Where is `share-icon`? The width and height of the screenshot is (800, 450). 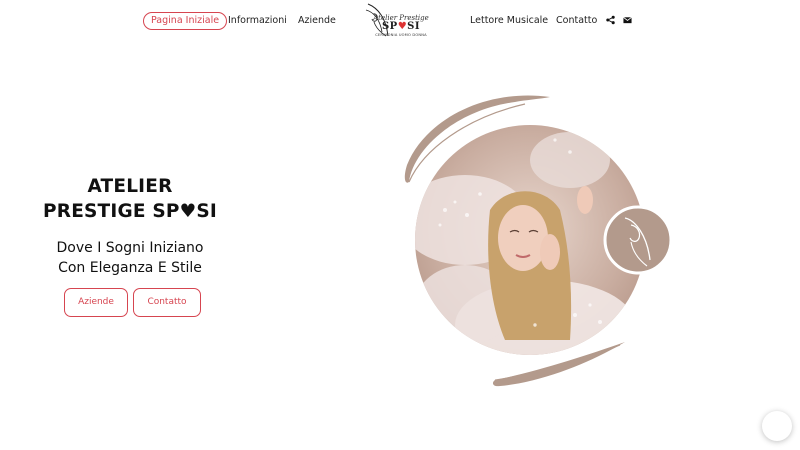
share-icon is located at coordinates (610, 20).